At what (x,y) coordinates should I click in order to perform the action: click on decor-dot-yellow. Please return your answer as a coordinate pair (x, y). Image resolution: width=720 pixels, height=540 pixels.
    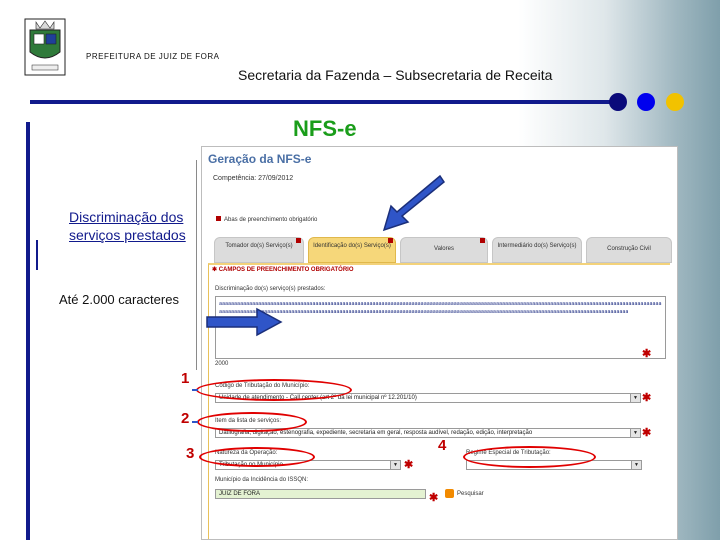
    Looking at the image, I should click on (675, 102).